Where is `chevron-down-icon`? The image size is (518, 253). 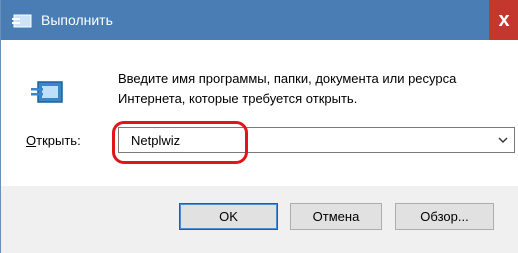 chevron-down-icon is located at coordinates (503, 140).